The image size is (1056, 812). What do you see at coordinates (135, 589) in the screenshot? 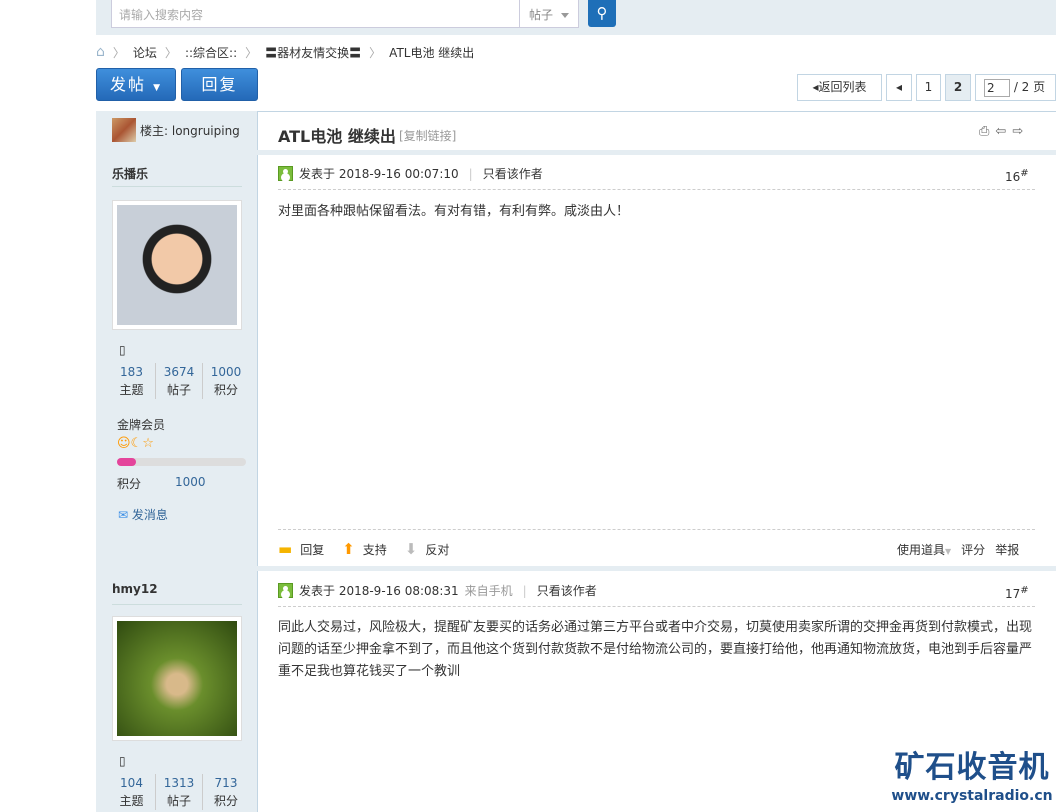
I see `author-name: hmy12` at bounding box center [135, 589].